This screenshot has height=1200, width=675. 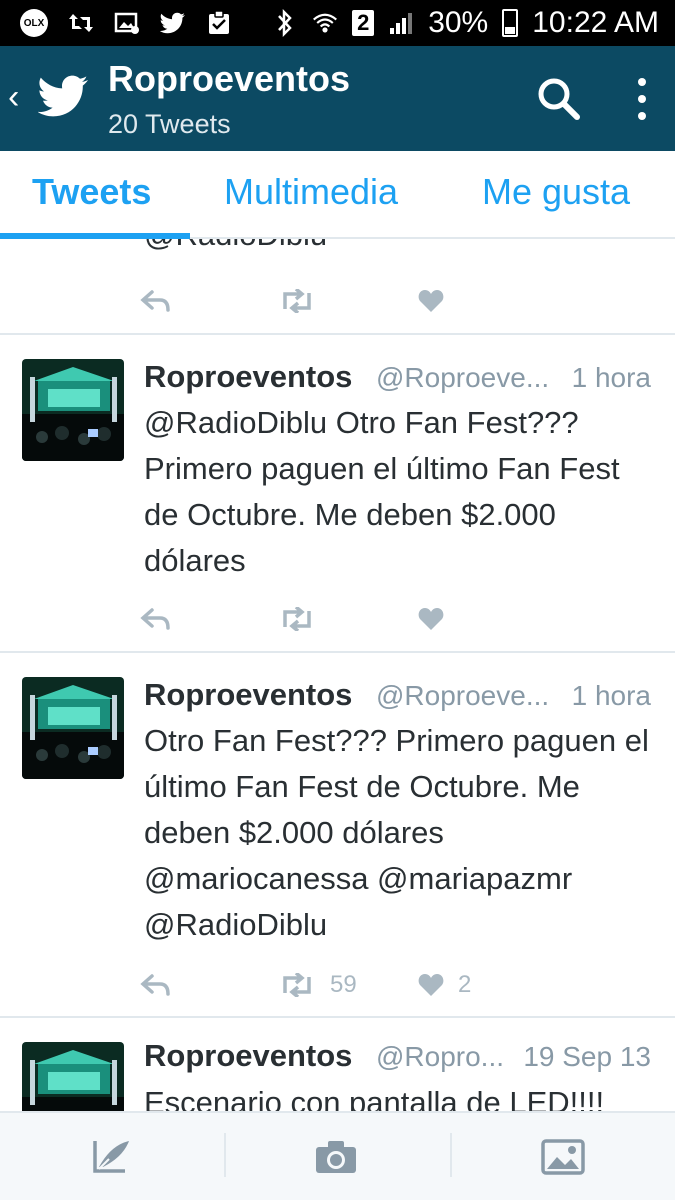 What do you see at coordinates (587, 1056) in the screenshot?
I see `tweet-time: 19 Sep 13` at bounding box center [587, 1056].